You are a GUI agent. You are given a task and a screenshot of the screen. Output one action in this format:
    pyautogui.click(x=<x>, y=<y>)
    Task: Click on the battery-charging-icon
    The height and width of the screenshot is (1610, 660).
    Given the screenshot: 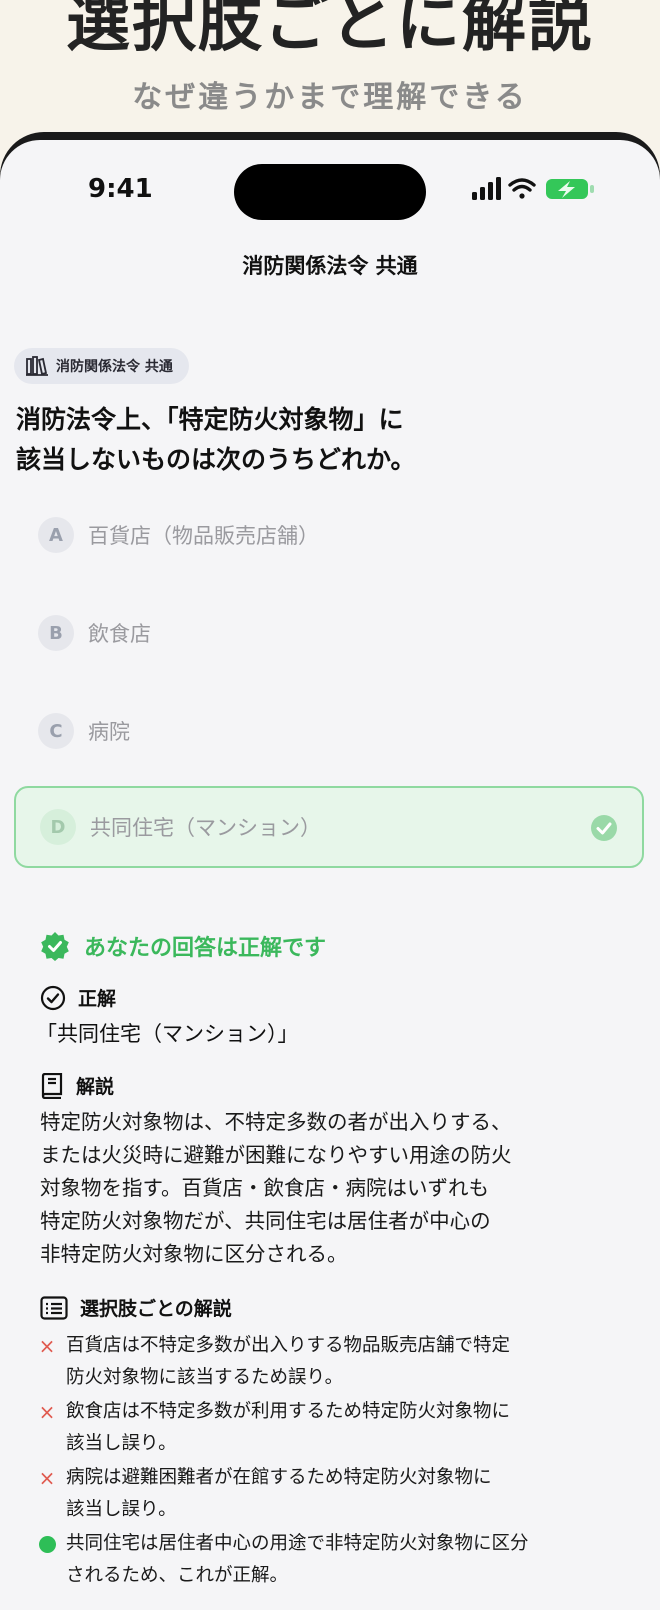 What is the action you would take?
    pyautogui.click(x=570, y=189)
    